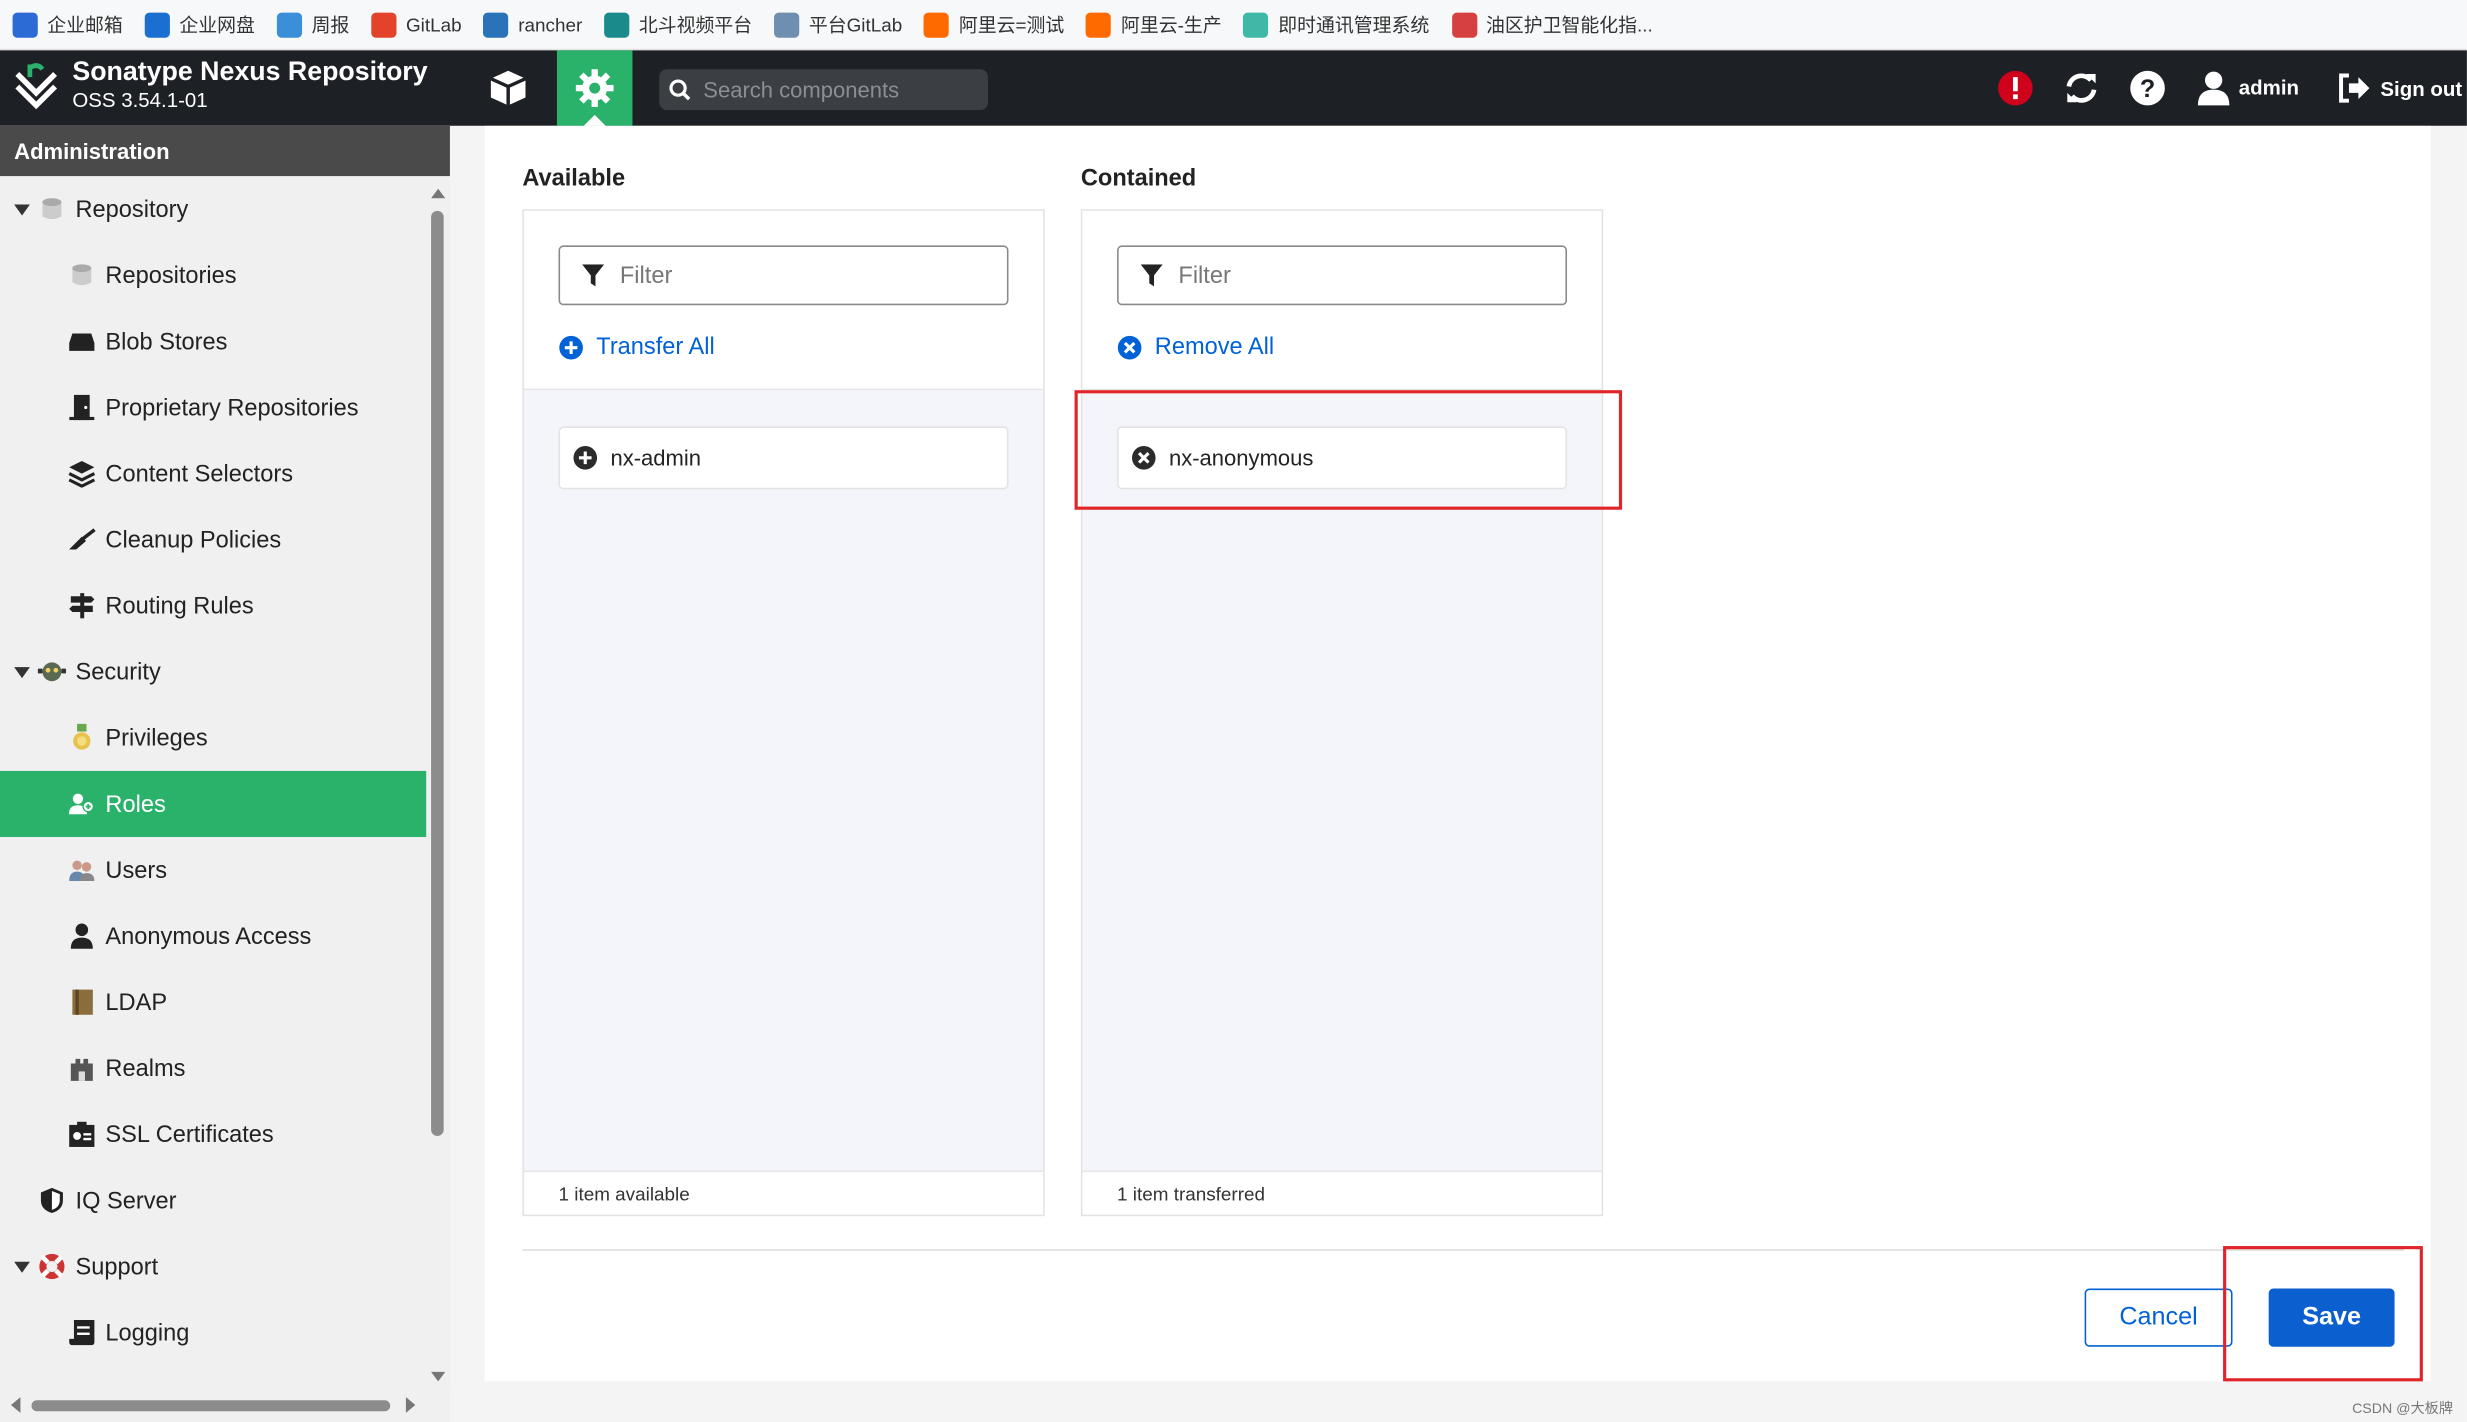 This screenshot has width=2467, height=1422. What do you see at coordinates (838, 24) in the screenshot?
I see `bookmark-item: 平台GitLab` at bounding box center [838, 24].